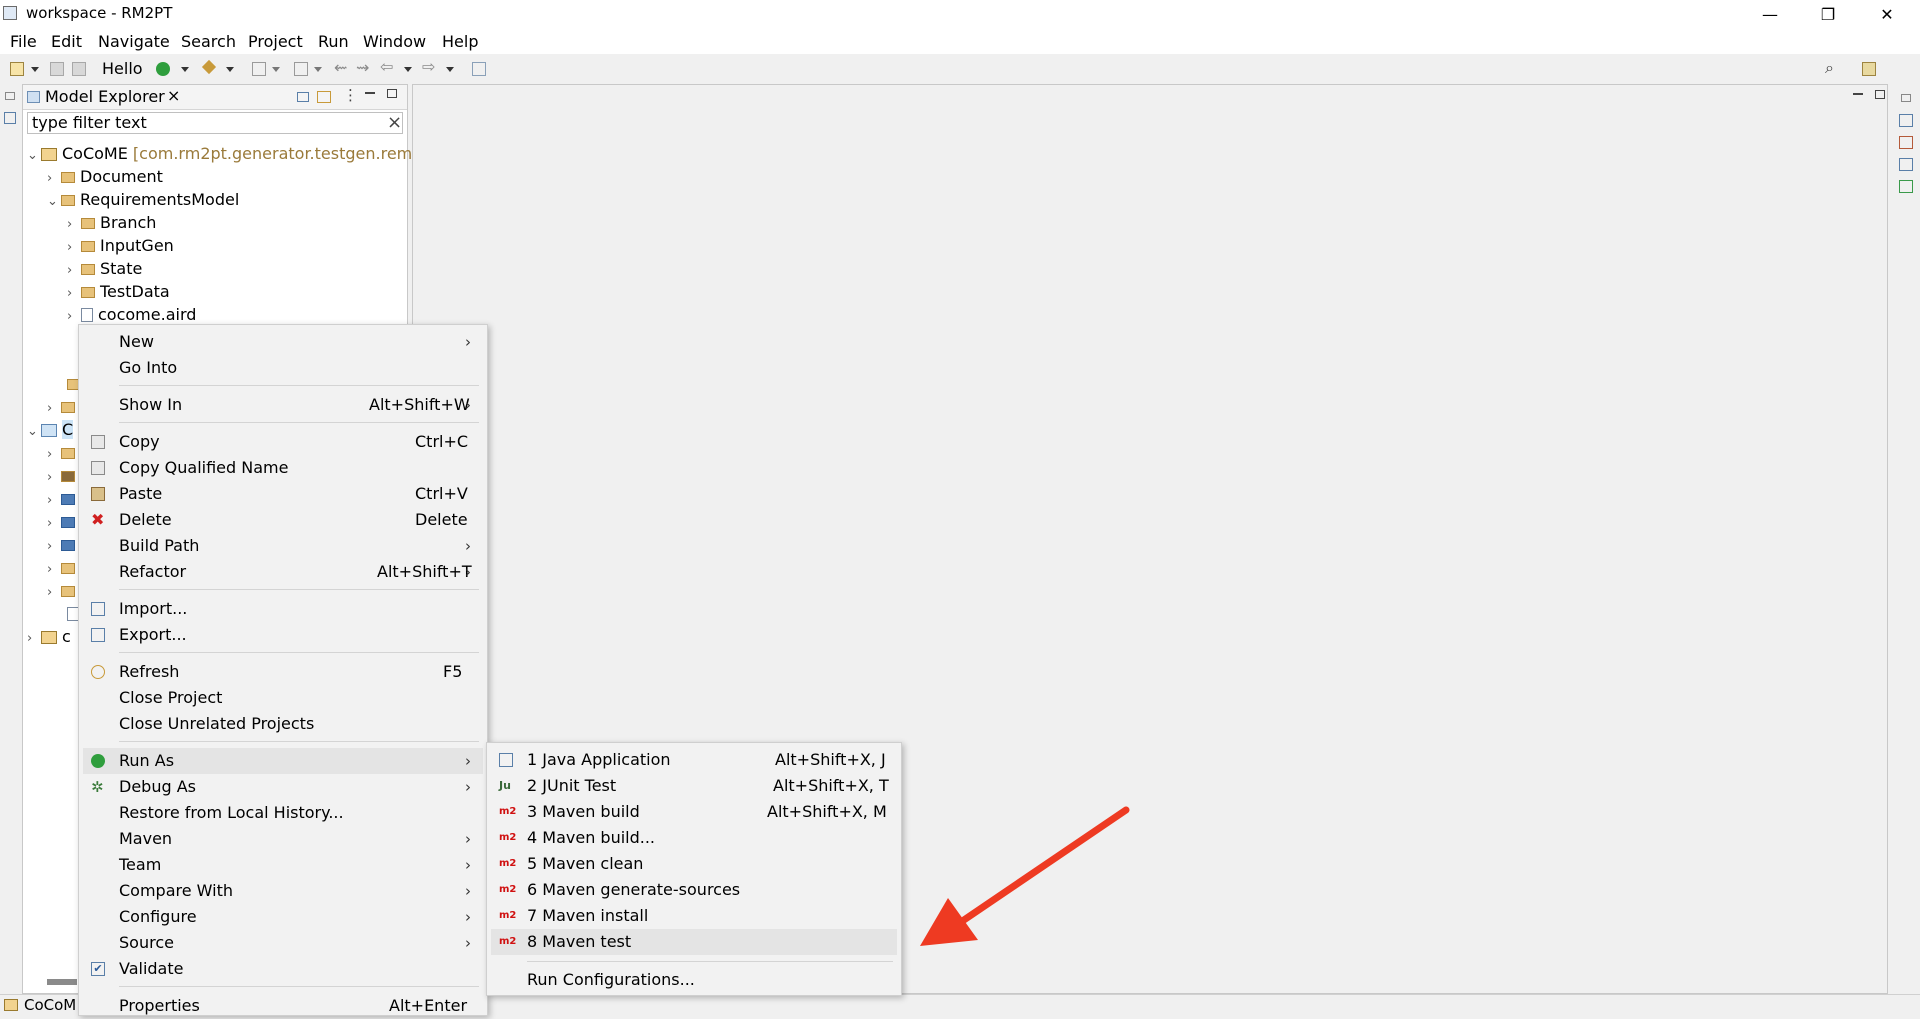  I want to click on run-as-maven-install: m2 7 Maven install, so click(694, 916).